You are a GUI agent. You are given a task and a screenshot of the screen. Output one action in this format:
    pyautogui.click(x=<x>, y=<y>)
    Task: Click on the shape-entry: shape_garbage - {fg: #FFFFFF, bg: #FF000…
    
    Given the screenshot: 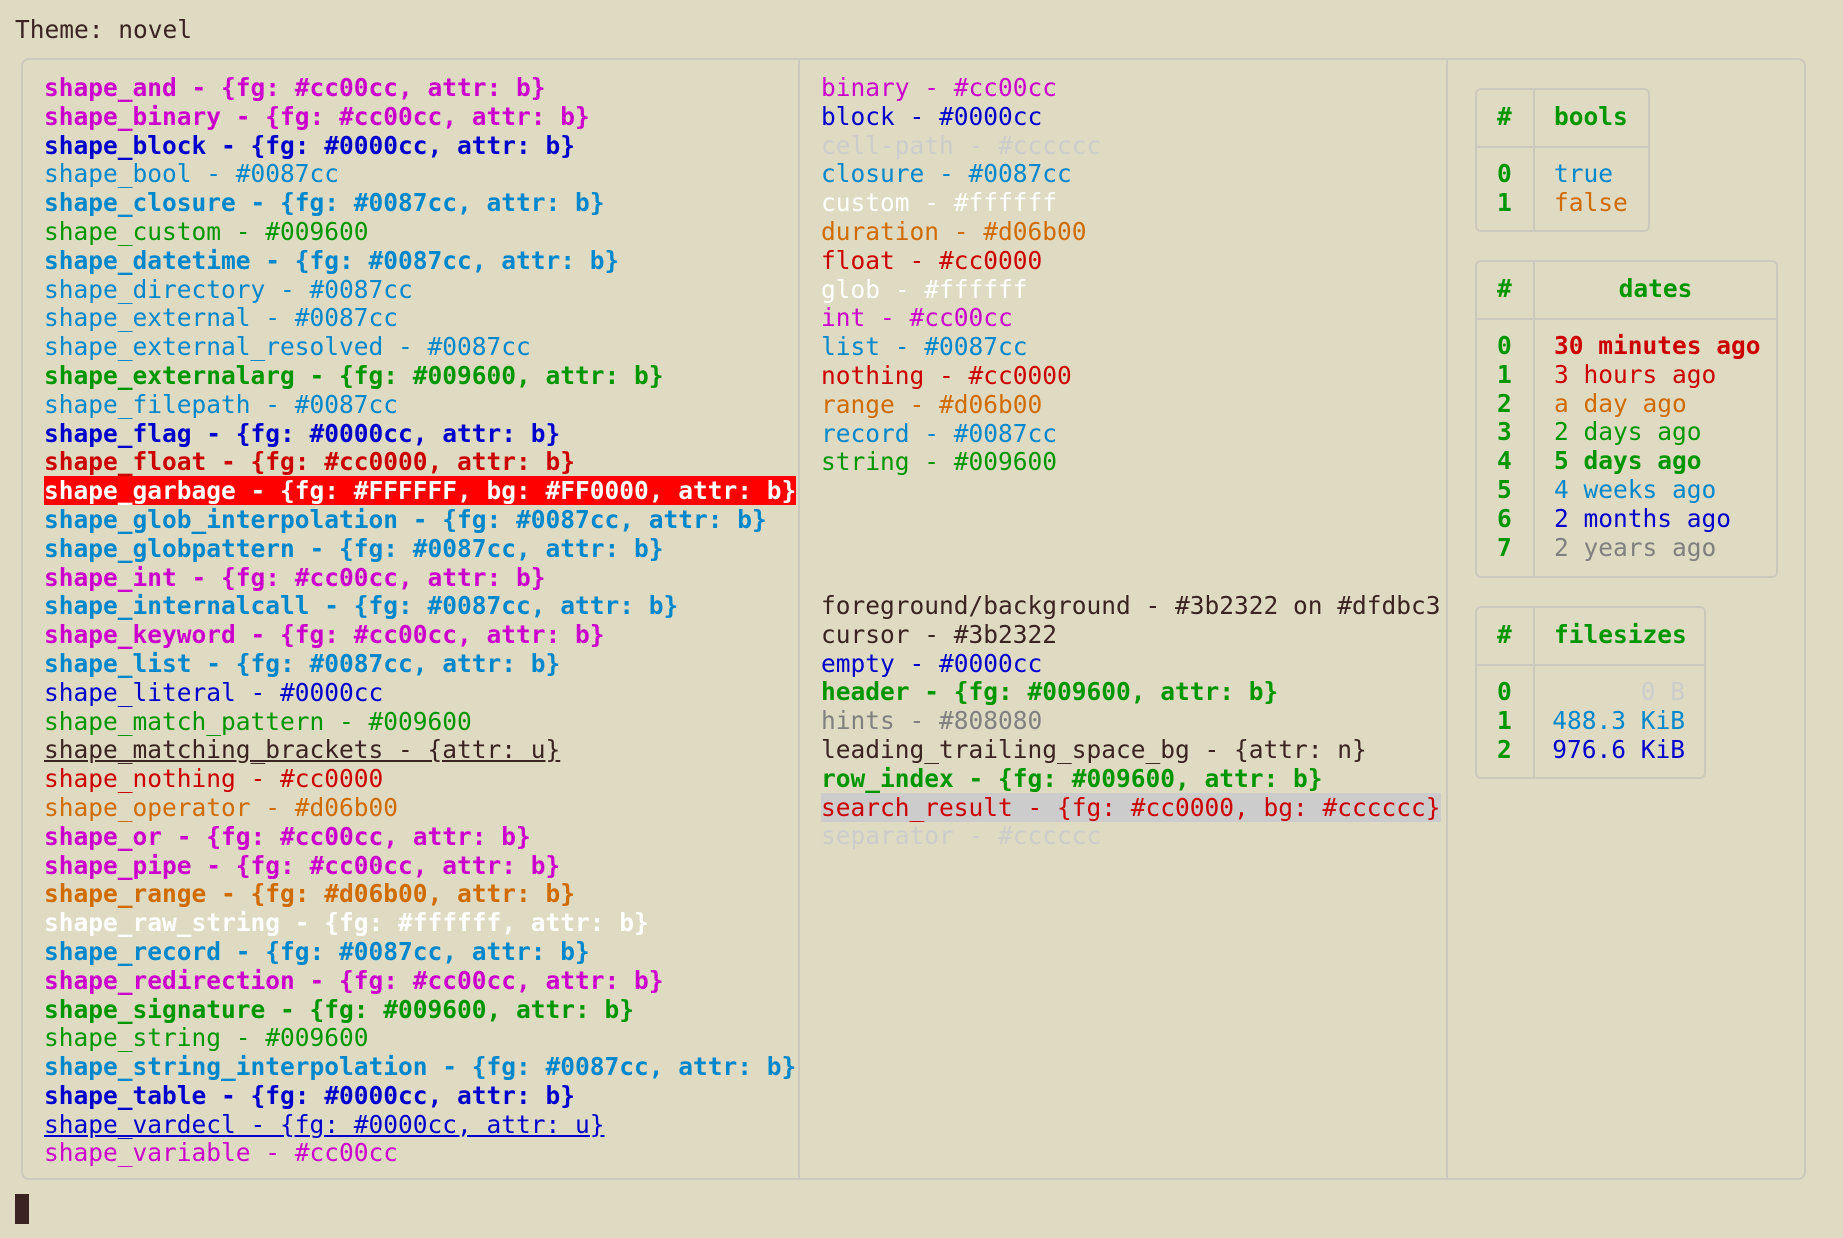 What is the action you would take?
    pyautogui.click(x=420, y=491)
    